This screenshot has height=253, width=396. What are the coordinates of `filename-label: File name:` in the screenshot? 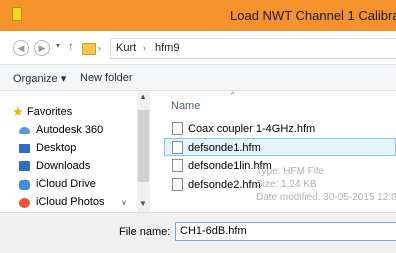 It's located at (145, 232).